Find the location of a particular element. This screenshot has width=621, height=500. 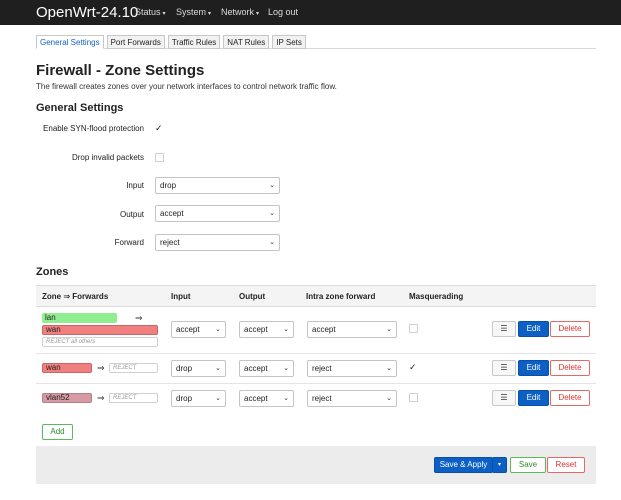

drop-invalid-checkbox is located at coordinates (159, 157).